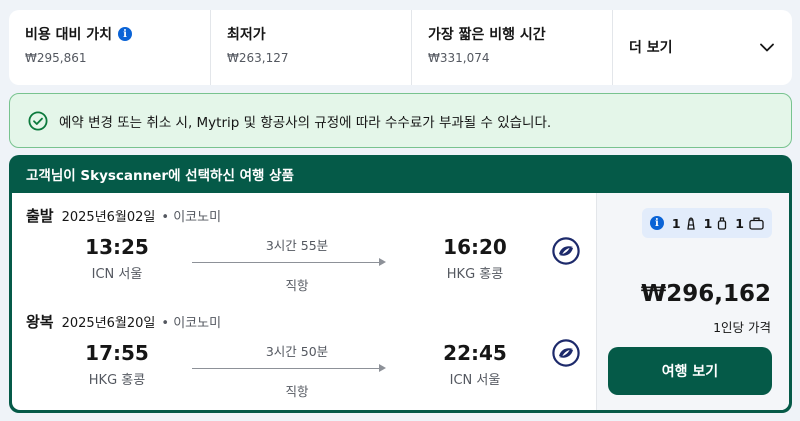 Image resolution: width=800 pixels, height=421 pixels. I want to click on checked-bag-icon, so click(756, 223).